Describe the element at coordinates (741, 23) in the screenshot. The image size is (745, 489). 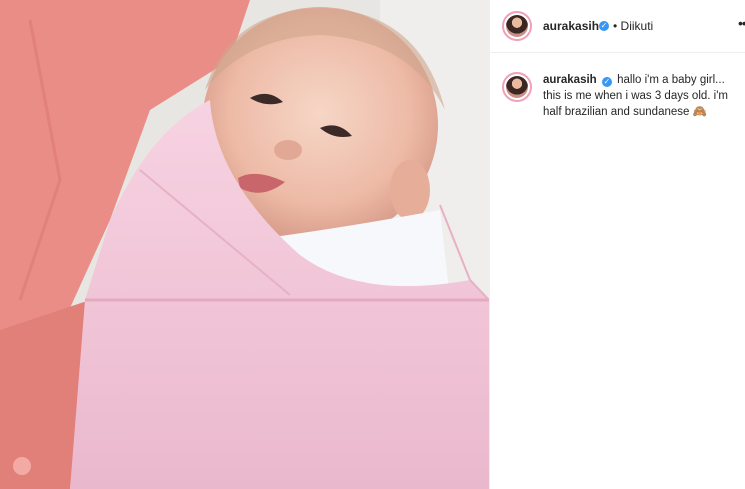
I see `ellipsis-icon: •••` at that location.